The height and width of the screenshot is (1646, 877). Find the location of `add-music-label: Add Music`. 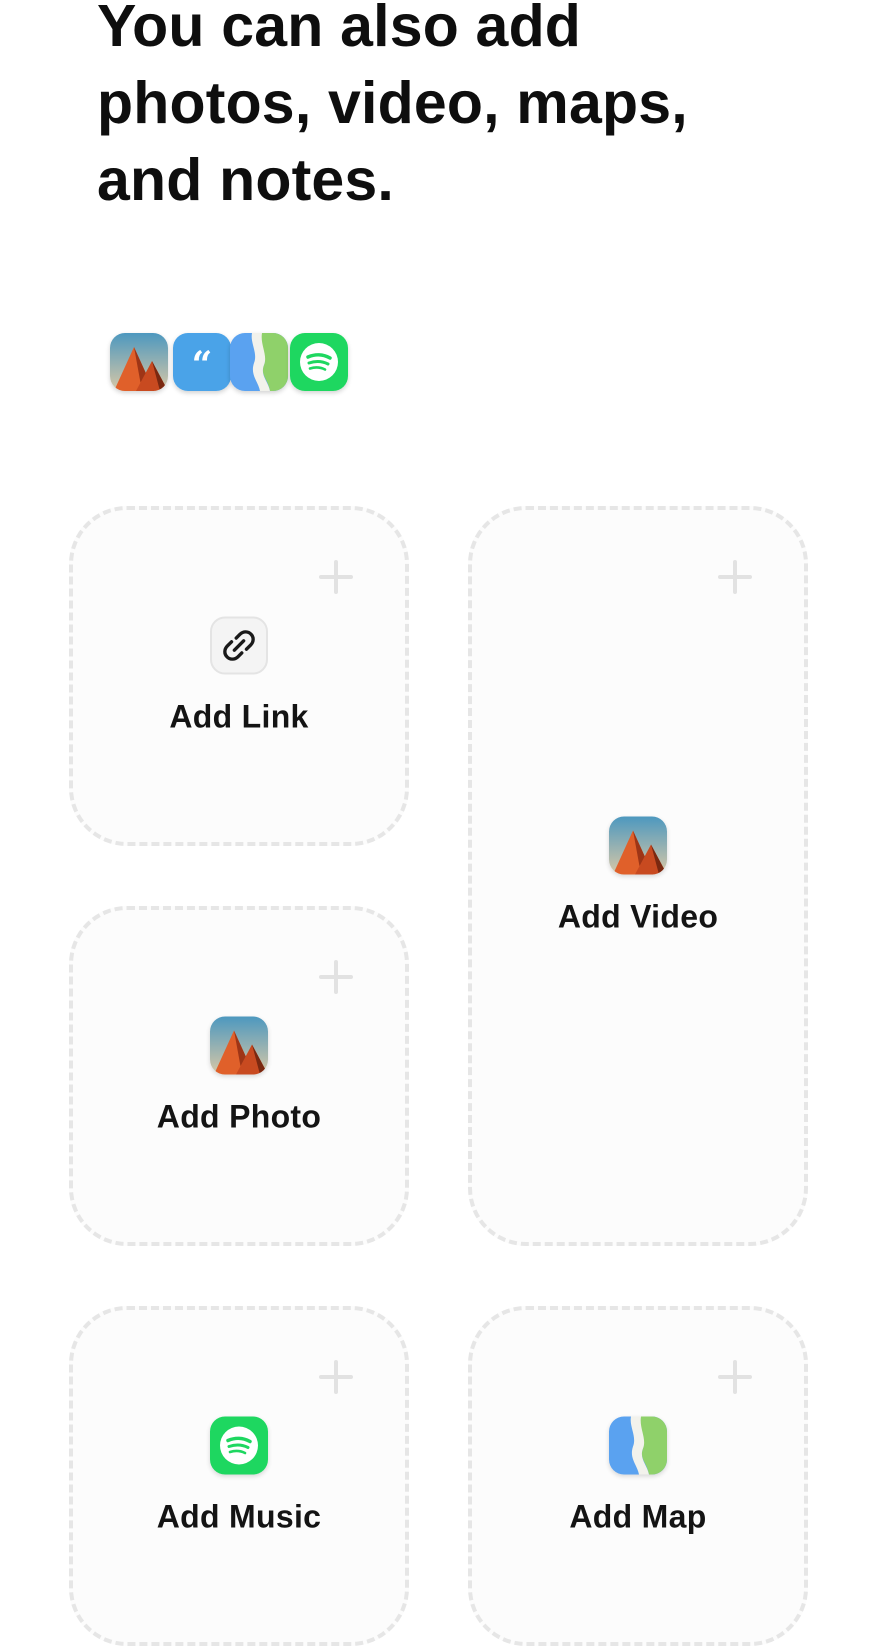

add-music-label: Add Music is located at coordinates (239, 1516).